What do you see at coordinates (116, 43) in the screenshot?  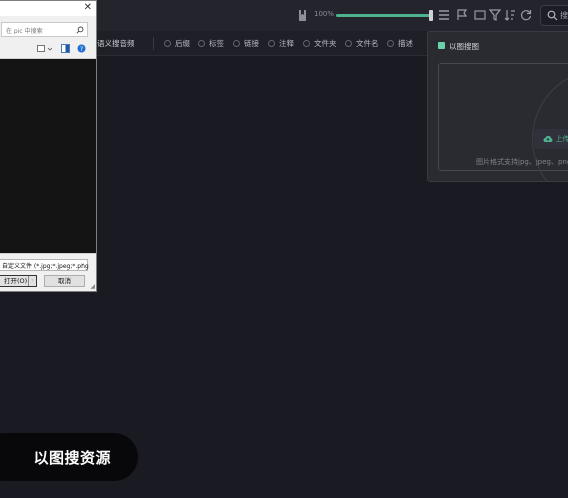 I see `semantic-audio-search: 语义搜音频` at bounding box center [116, 43].